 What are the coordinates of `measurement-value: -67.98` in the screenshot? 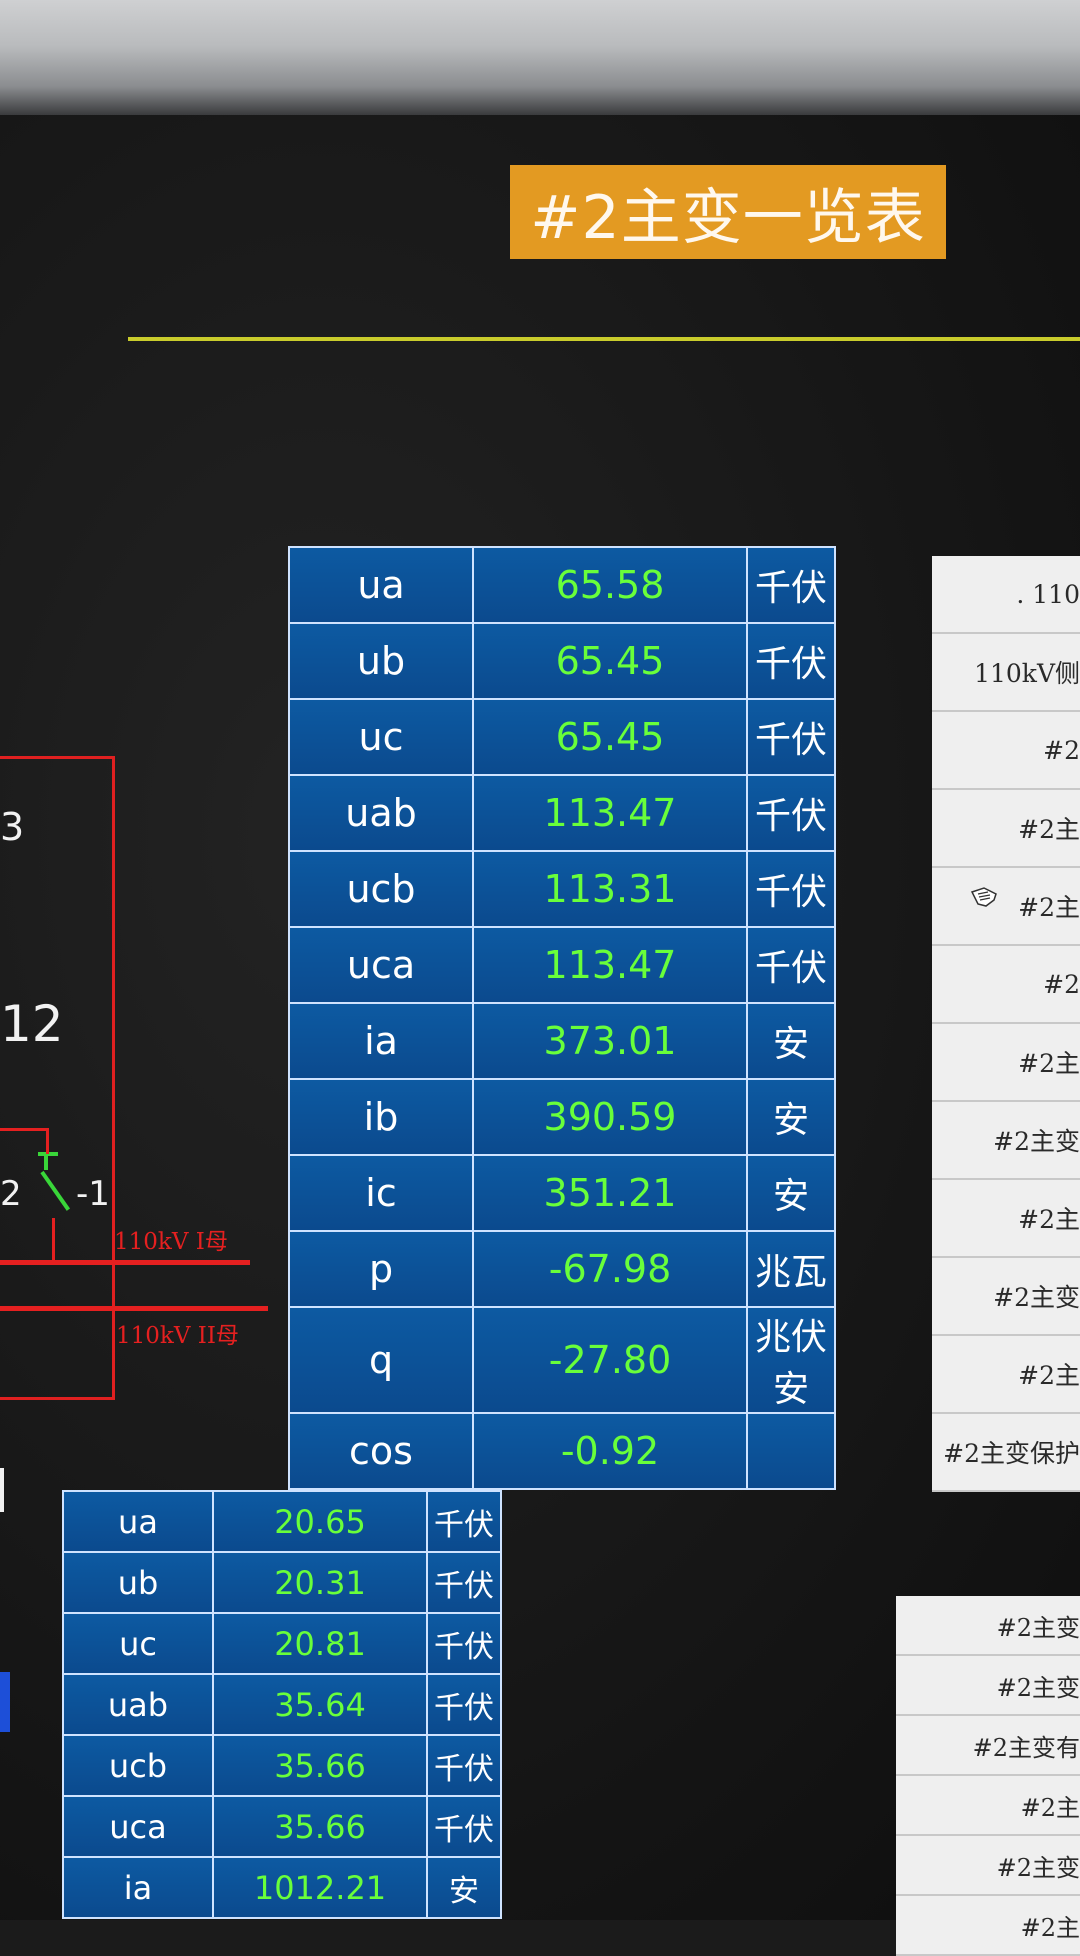 It's located at (610, 1269).